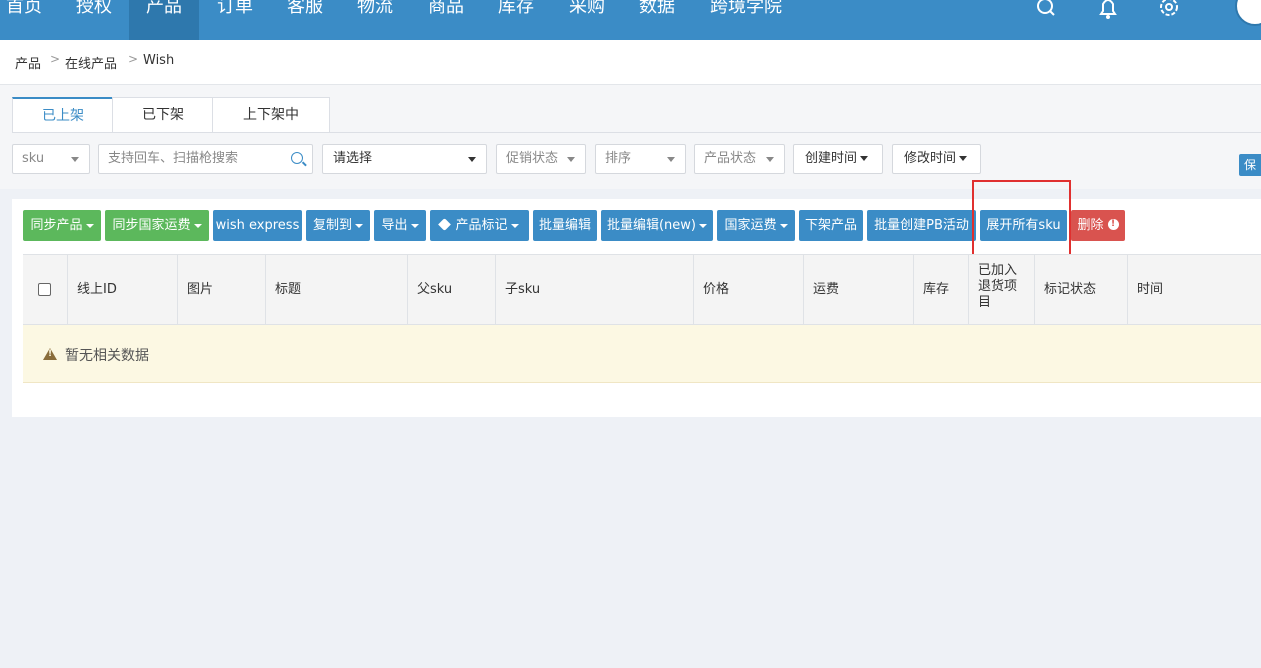 The image size is (1261, 668). I want to click on category-select: 请选择, so click(404, 159).